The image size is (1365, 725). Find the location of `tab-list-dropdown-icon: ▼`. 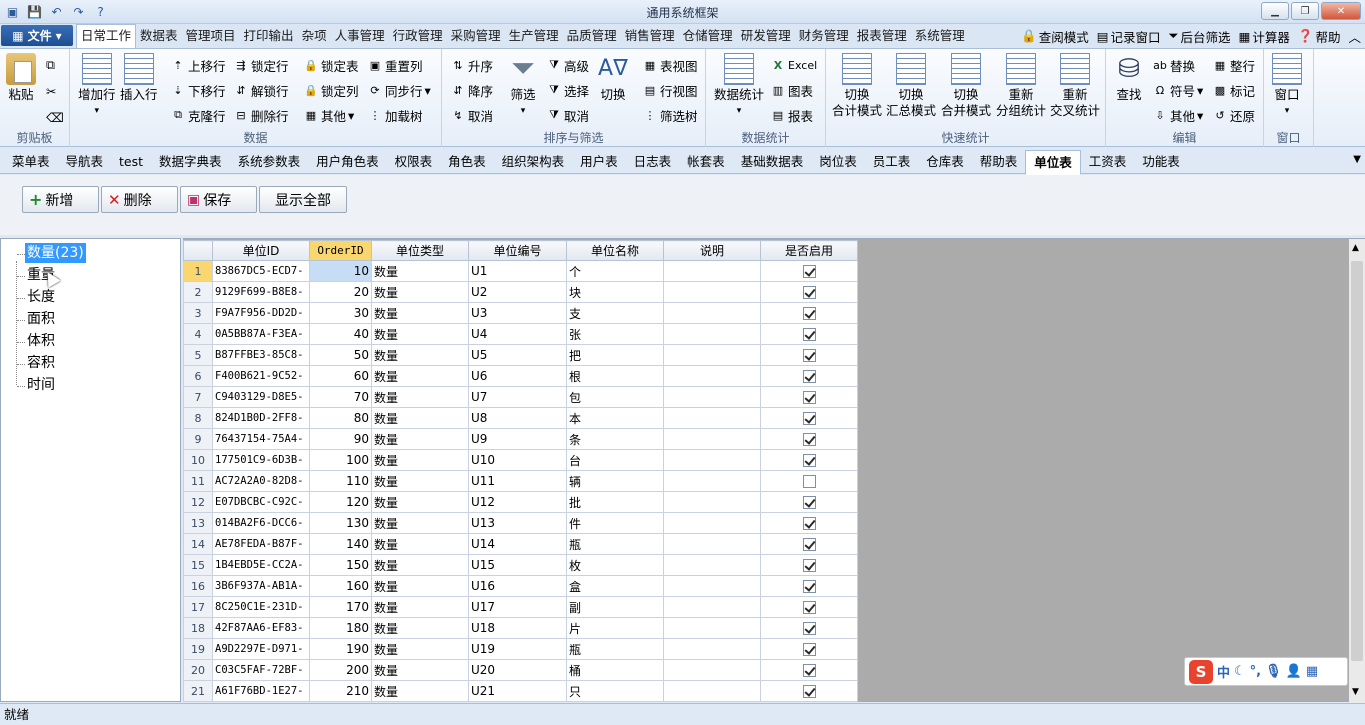

tab-list-dropdown-icon: ▼ is located at coordinates (1357, 159).